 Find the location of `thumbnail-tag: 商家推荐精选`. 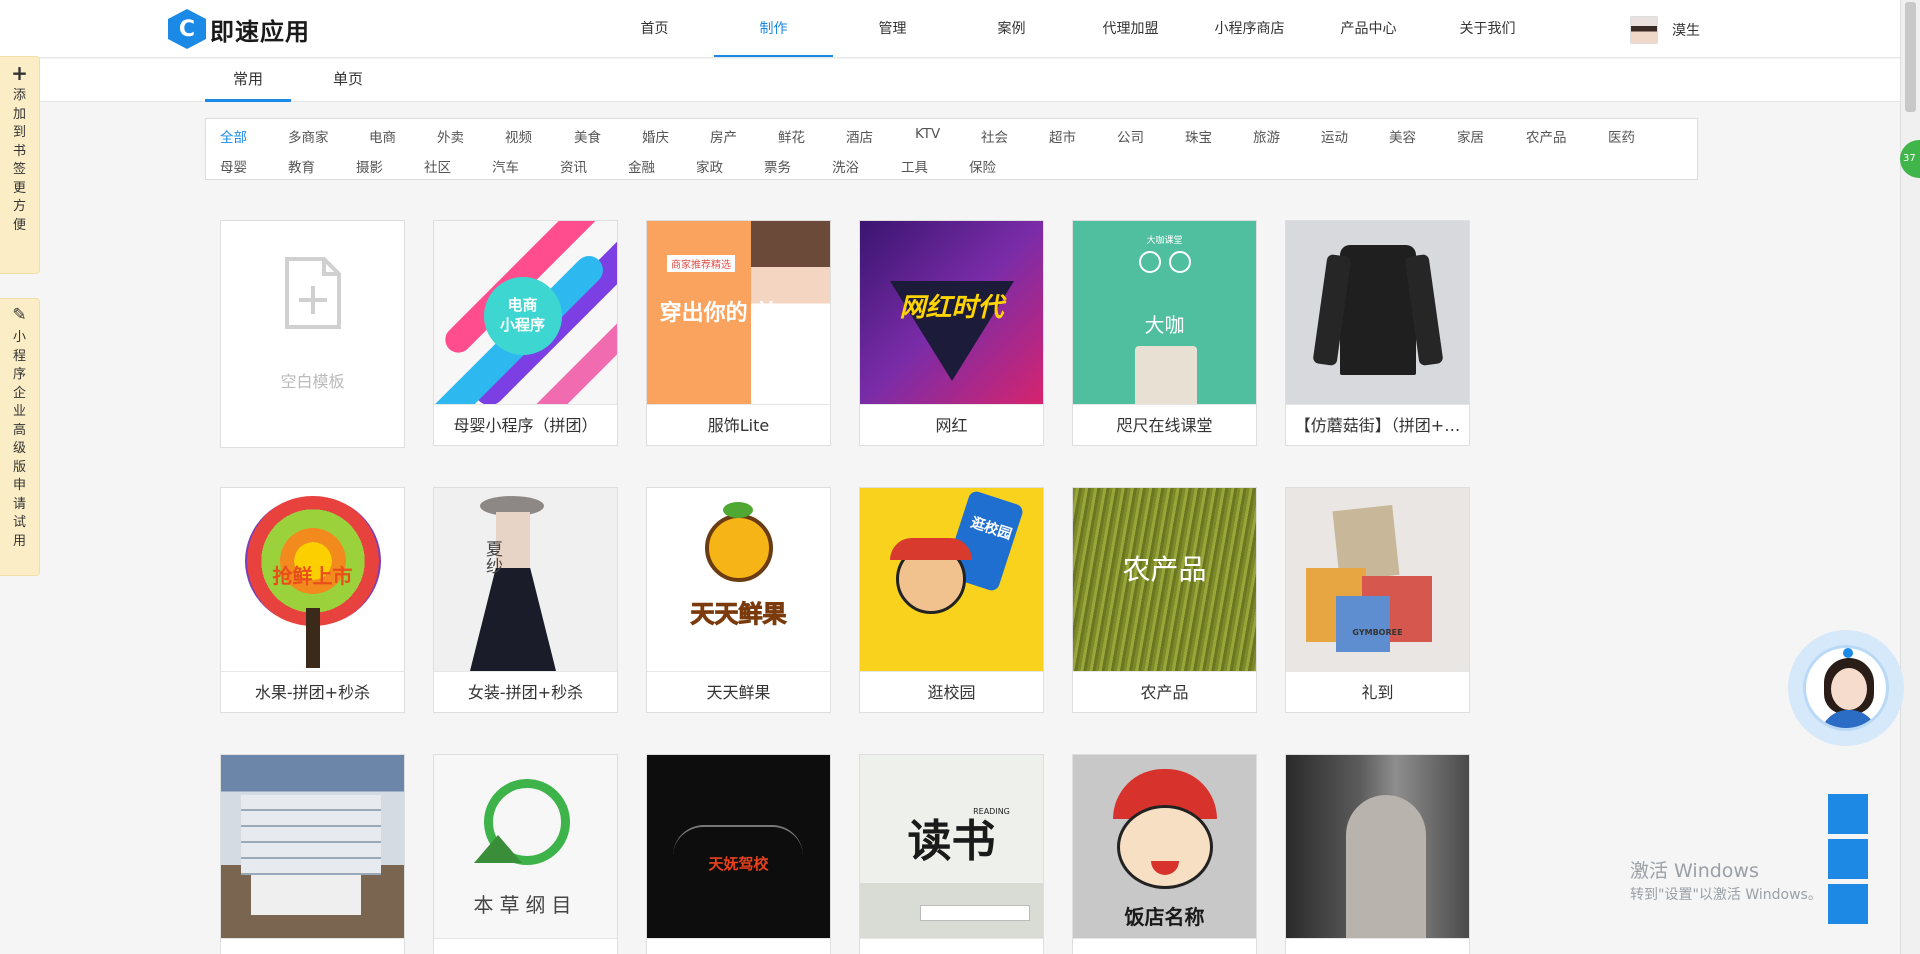

thumbnail-tag: 商家推荐精选 is located at coordinates (701, 263).